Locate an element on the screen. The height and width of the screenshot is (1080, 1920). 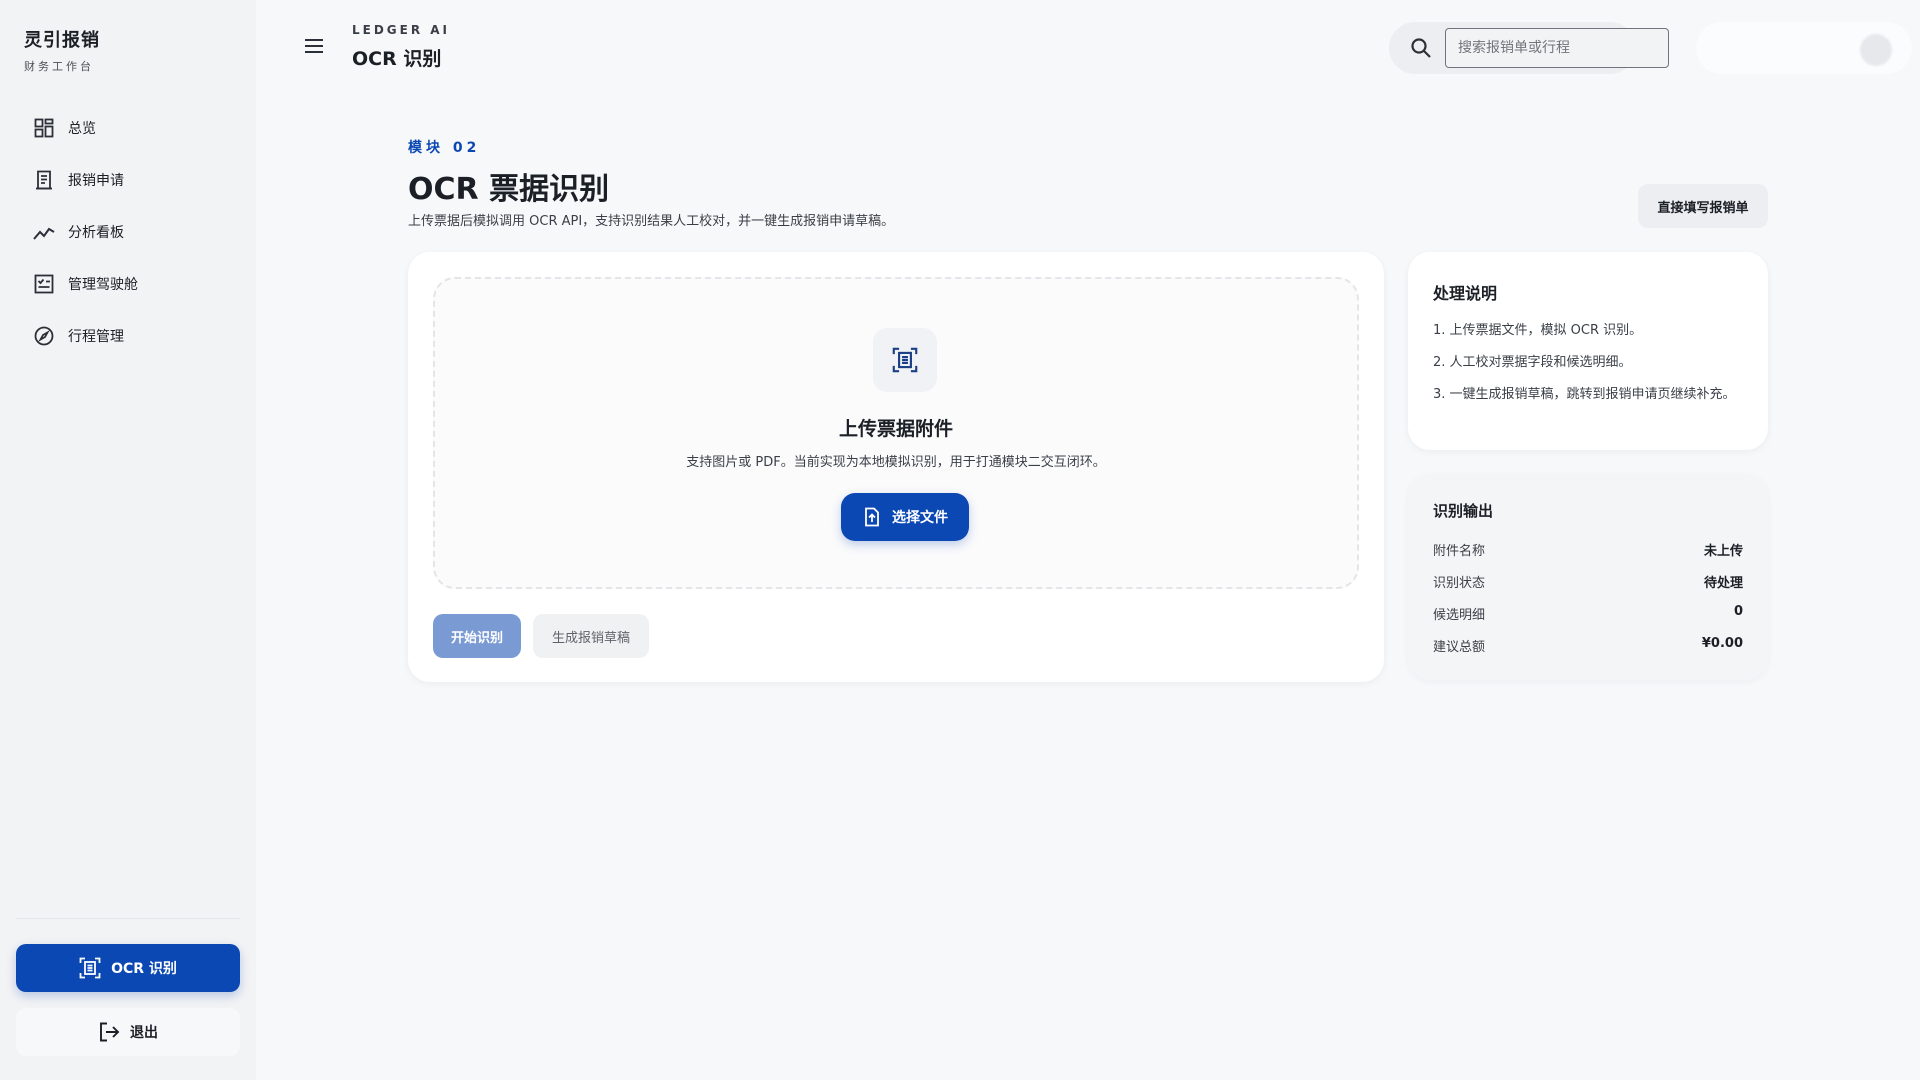
instruction-step: 2. 人工校对票据字段和候选明细。 is located at coordinates (1532, 362).